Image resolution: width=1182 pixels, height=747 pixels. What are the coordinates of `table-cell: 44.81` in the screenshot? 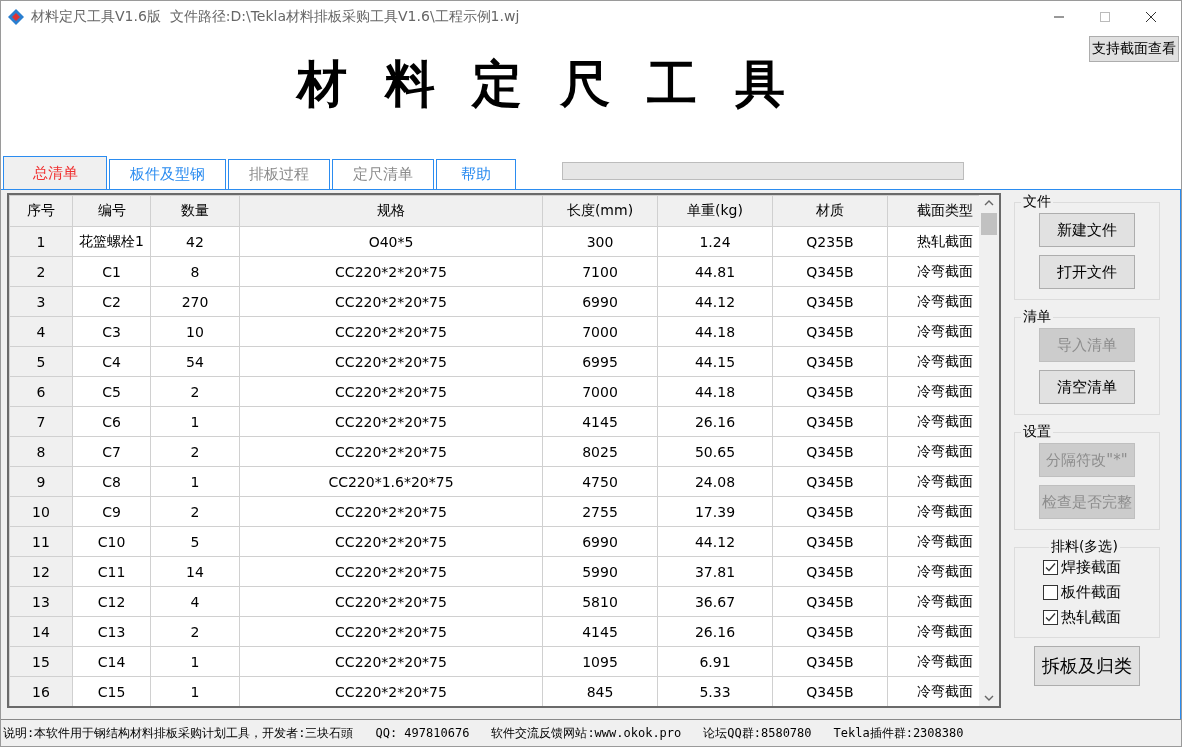 It's located at (715, 271).